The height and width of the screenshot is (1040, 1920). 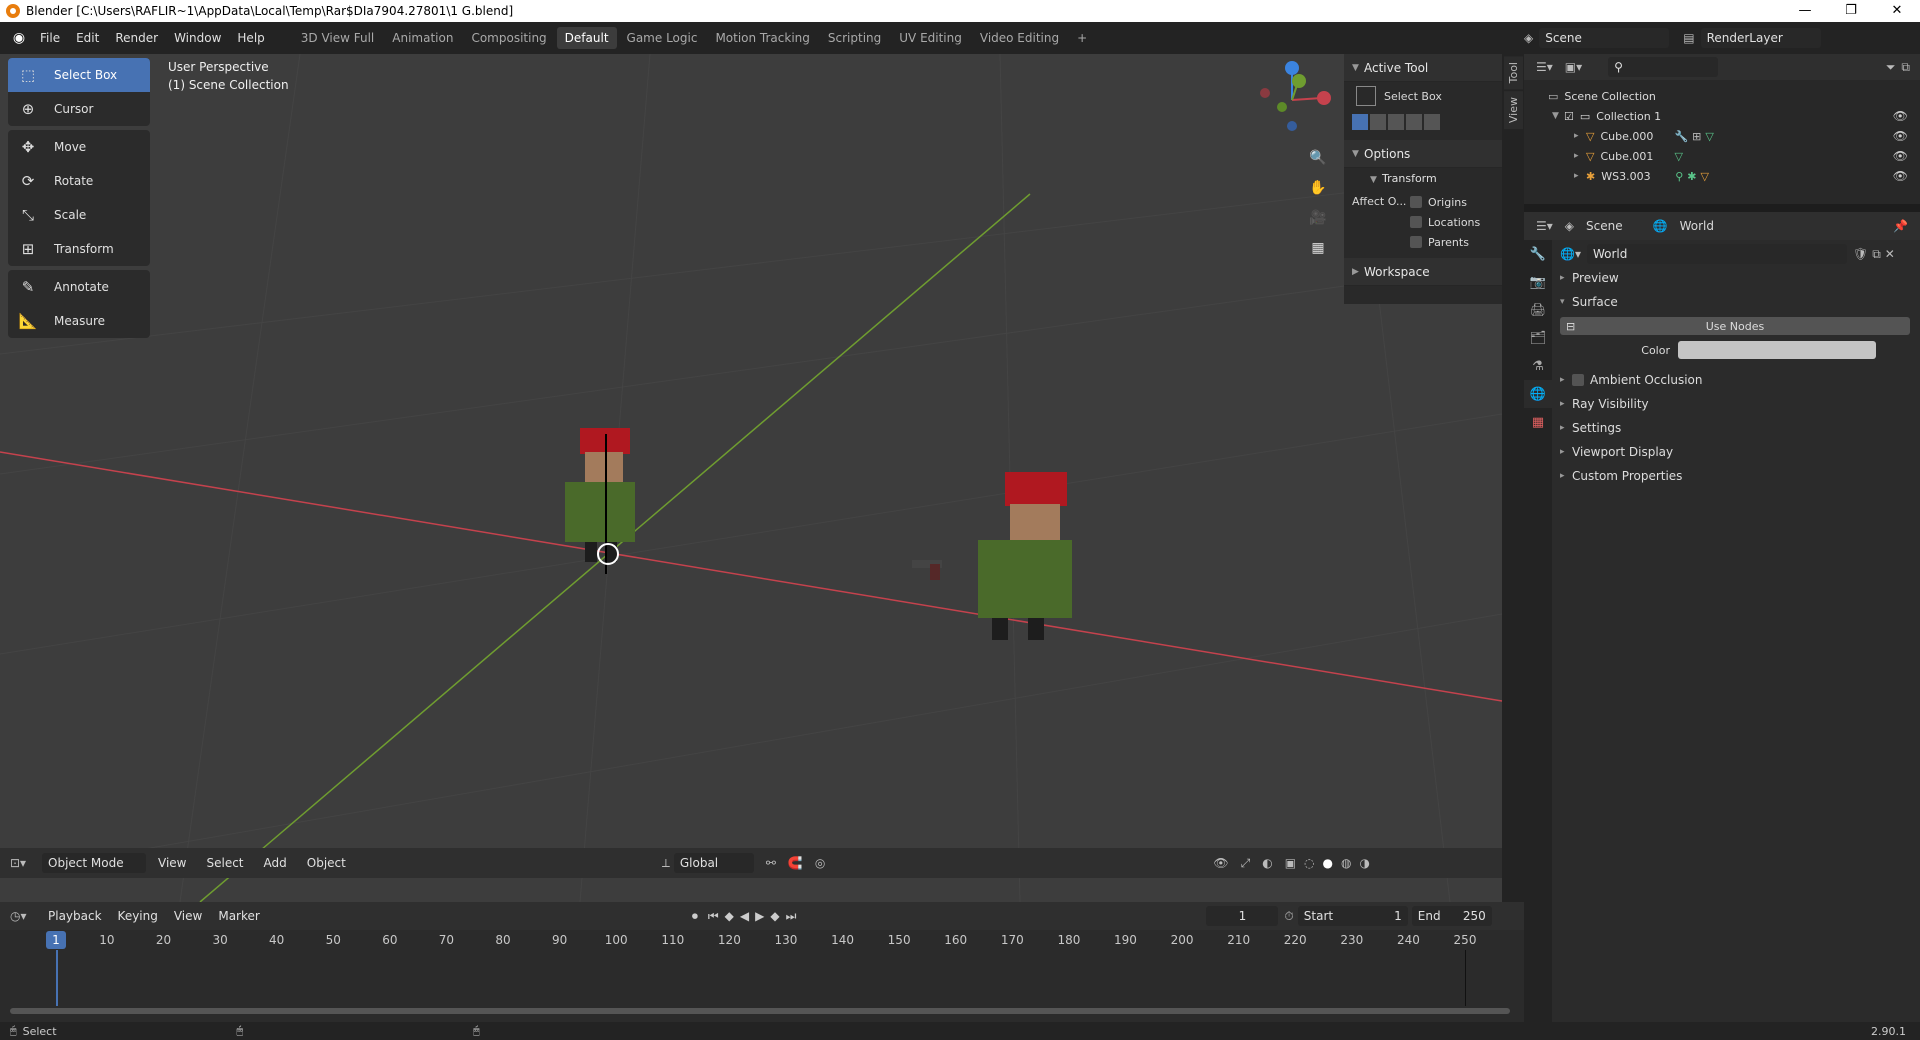 I want to click on transform-orientation-dropdown: Global, so click(x=713, y=863).